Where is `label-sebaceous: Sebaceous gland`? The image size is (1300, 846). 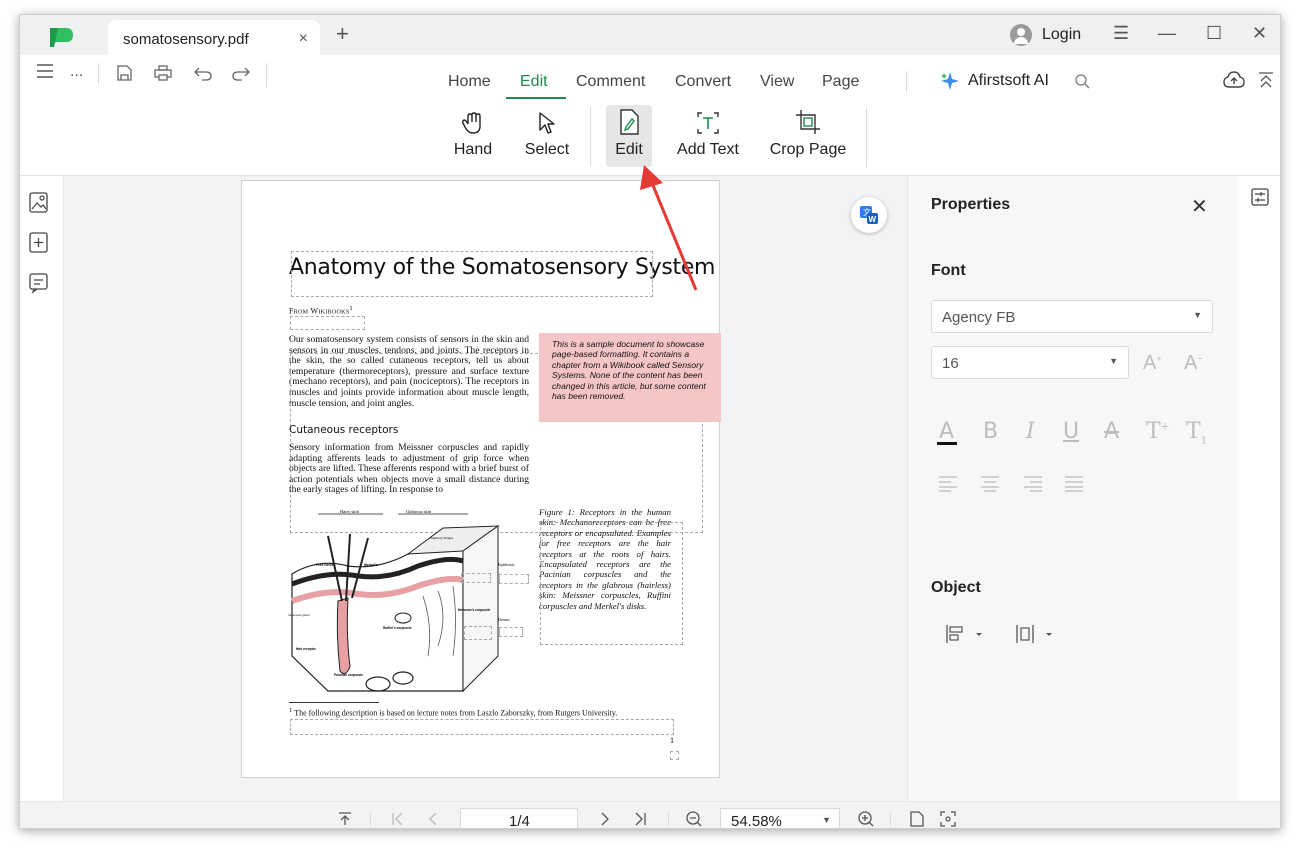 label-sebaceous: Sebaceous gland is located at coordinates (299, 615).